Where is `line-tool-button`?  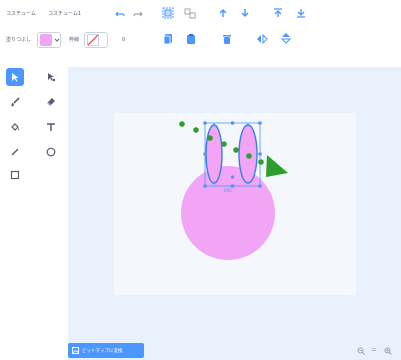 line-tool-button is located at coordinates (15, 152).